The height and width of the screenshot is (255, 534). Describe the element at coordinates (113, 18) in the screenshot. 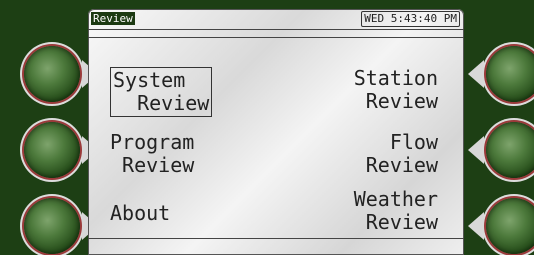

I see `screen-title: Review` at that location.